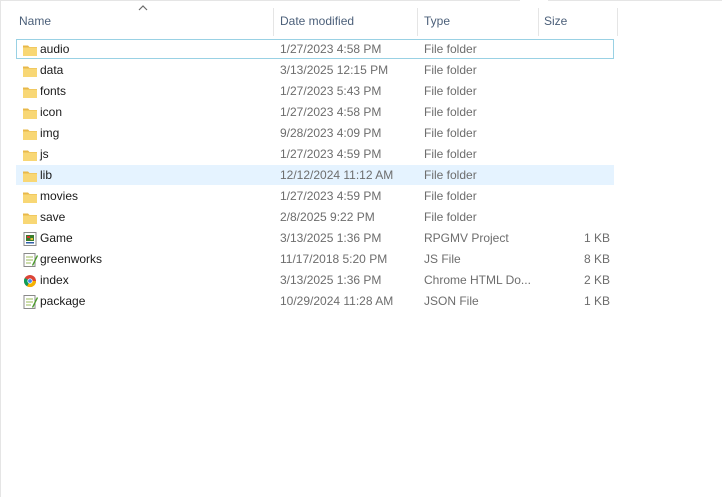 The image size is (722, 497). I want to click on file-date-modified: 9/28/2023 4:09 PM, so click(331, 133).